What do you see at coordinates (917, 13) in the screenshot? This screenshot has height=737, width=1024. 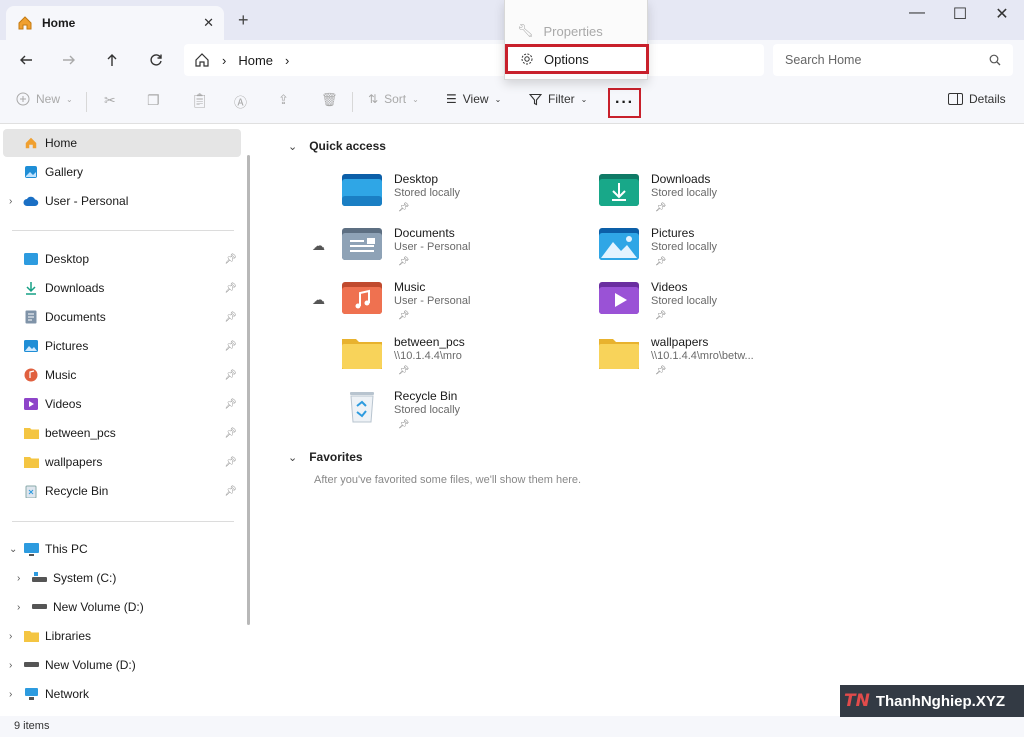 I see `minimize-button: —` at bounding box center [917, 13].